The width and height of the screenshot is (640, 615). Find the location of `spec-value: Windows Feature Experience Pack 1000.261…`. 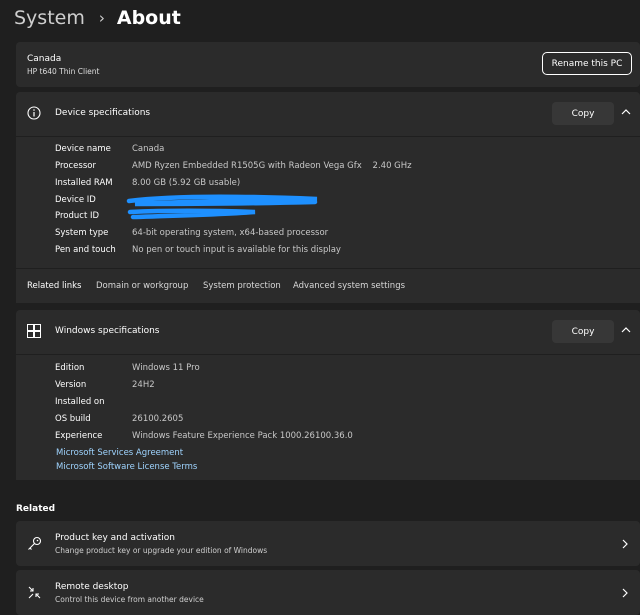

spec-value: Windows Feature Experience Pack 1000.261… is located at coordinates (242, 436).